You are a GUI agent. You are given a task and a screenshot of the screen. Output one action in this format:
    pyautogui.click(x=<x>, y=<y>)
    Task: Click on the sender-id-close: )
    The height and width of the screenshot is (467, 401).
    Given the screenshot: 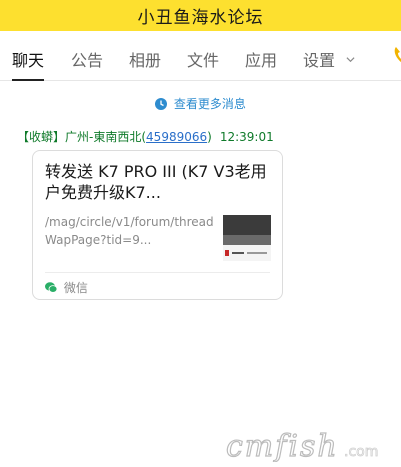 What is the action you would take?
    pyautogui.click(x=209, y=137)
    